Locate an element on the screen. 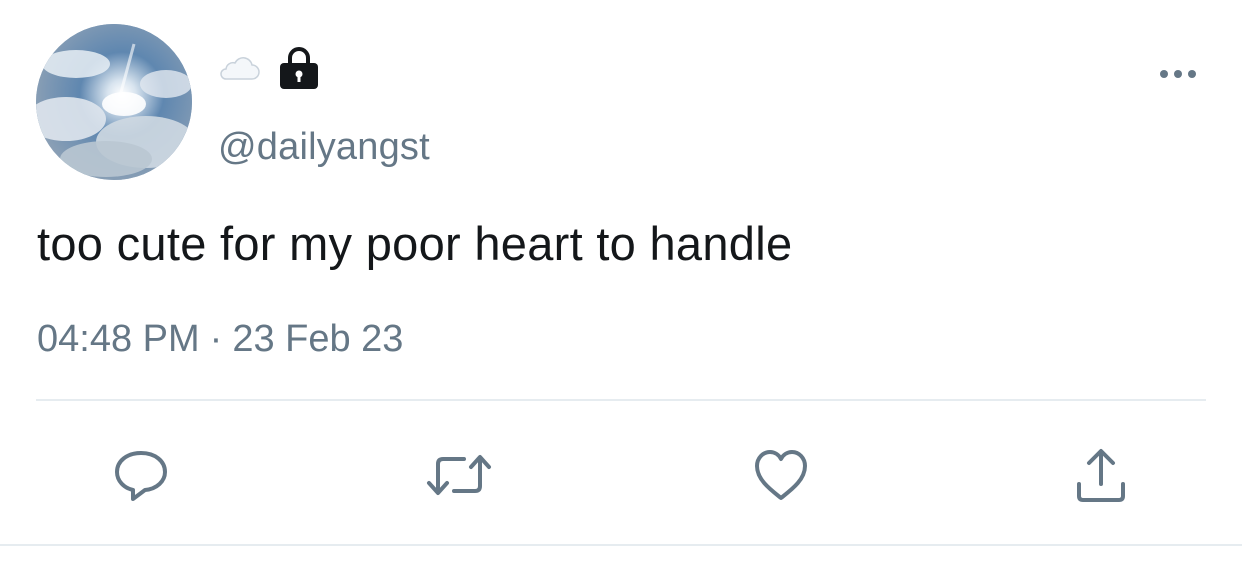  like-icon is located at coordinates (781, 475).